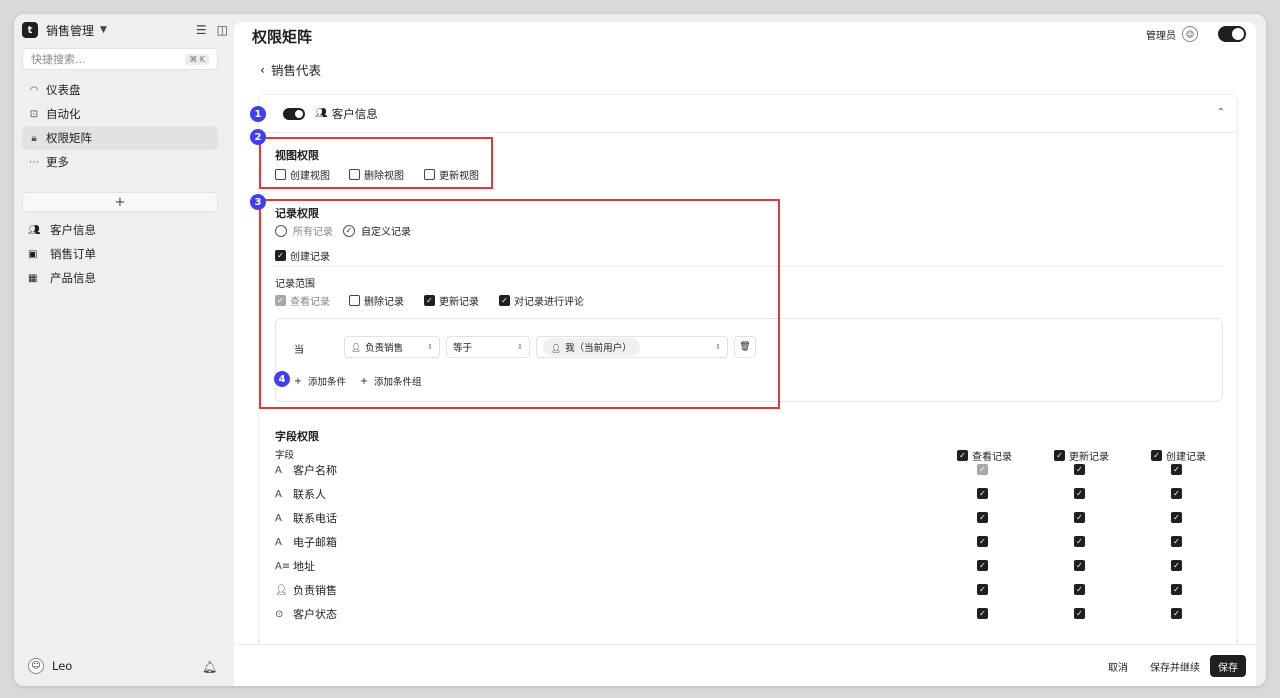 This screenshot has height=698, width=1280. I want to click on sidebar-item-more: ⋯ 更多, so click(120, 162).